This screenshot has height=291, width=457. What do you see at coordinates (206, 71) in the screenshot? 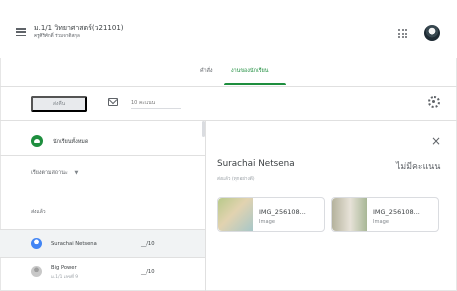
I see `tab-instructions: คำสั่ง` at bounding box center [206, 71].